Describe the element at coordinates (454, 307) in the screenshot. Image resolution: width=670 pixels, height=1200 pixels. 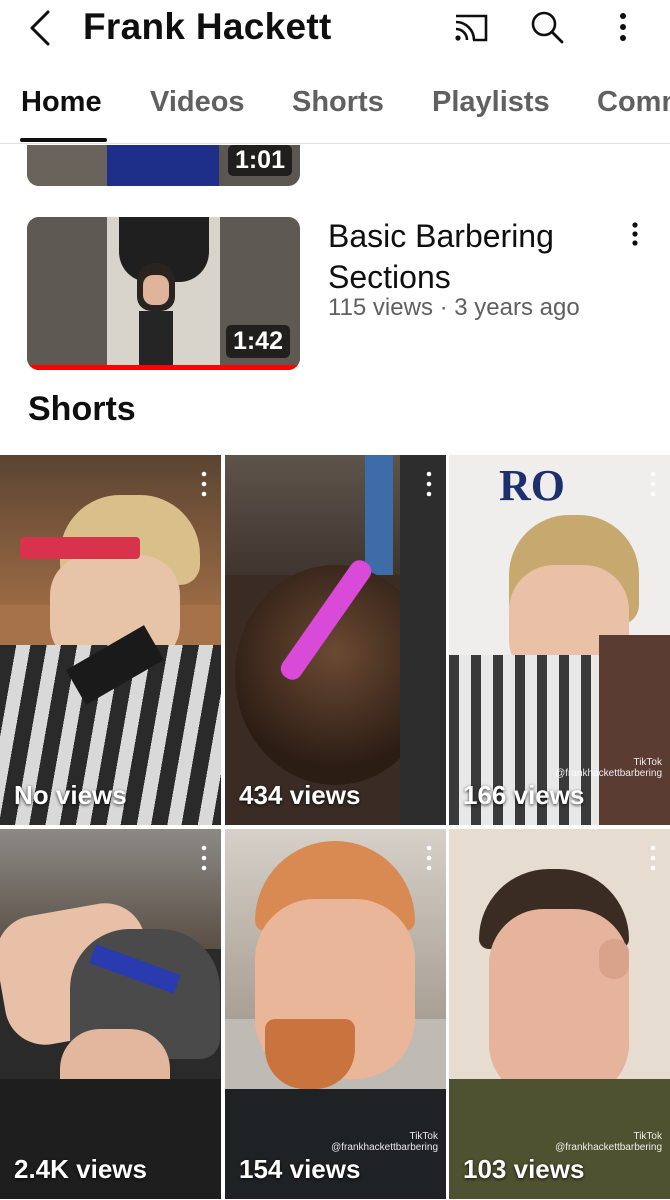
I see `video-meta: 115 views · 3 years ago` at that location.